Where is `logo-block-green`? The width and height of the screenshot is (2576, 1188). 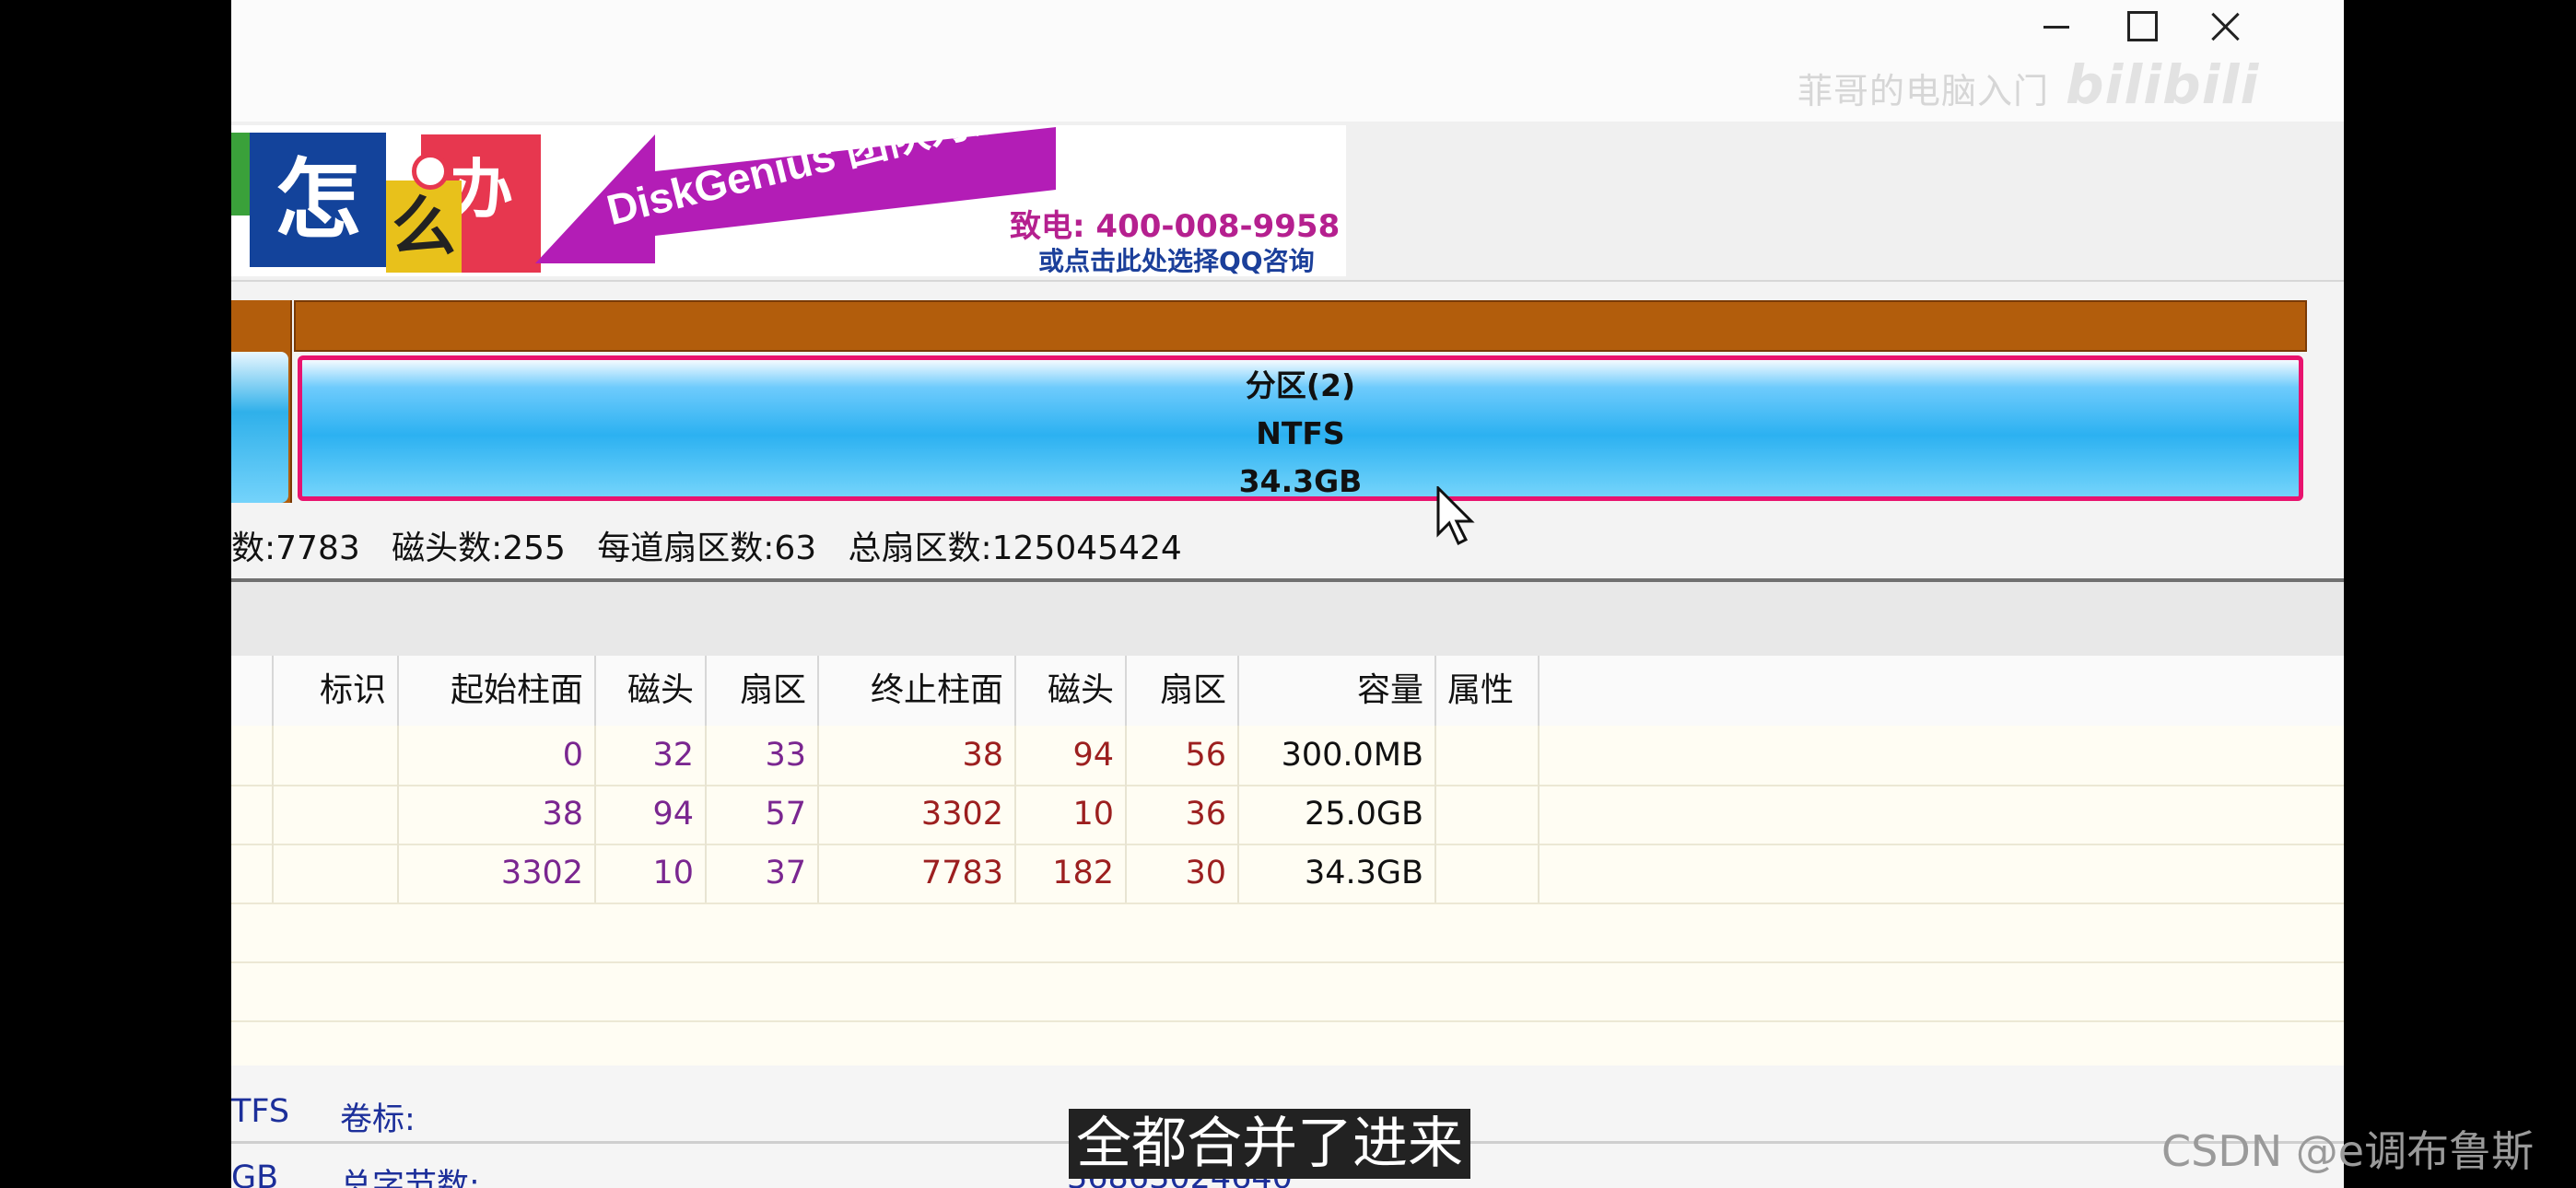
logo-block-green is located at coordinates (240, 174).